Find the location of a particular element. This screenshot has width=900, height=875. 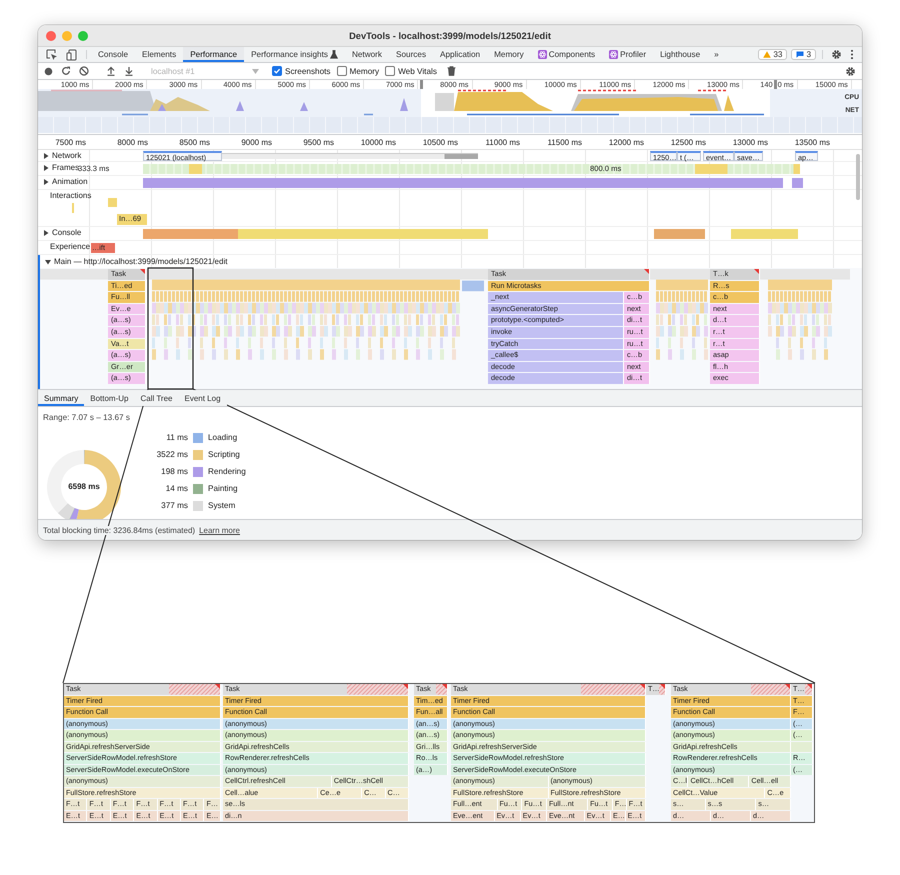

window-title: DevTools - localhost:3999/models/125021/edit is located at coordinates (450, 35).